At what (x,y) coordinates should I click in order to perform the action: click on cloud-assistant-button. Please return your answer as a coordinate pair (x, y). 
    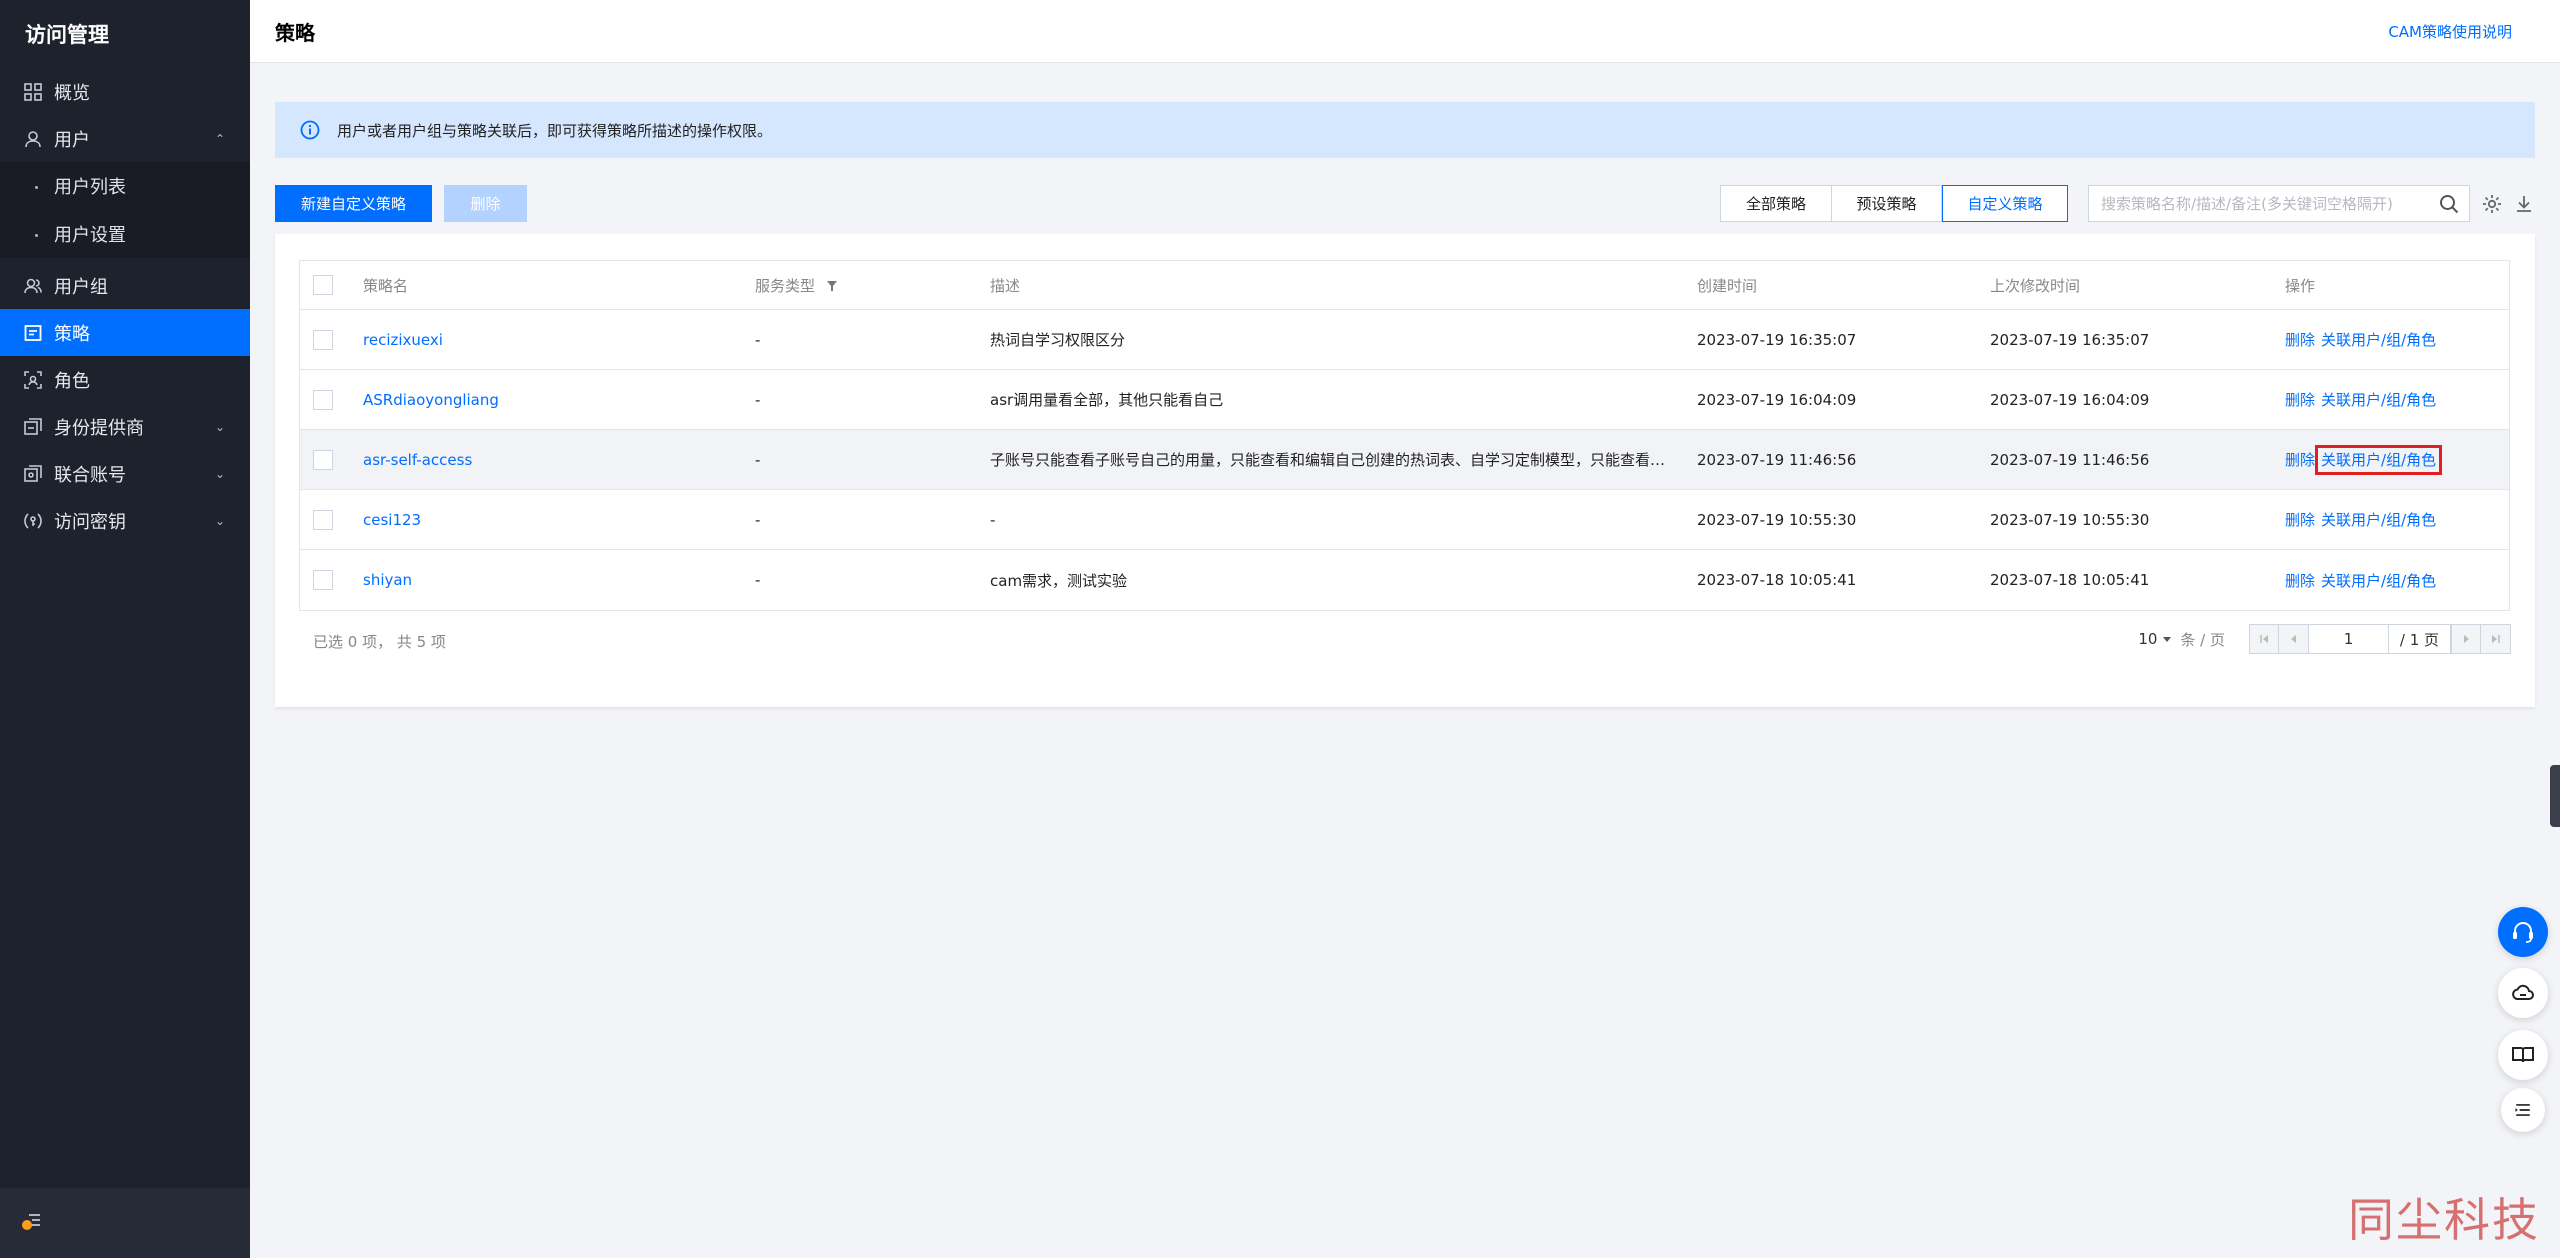
    Looking at the image, I should click on (2523, 993).